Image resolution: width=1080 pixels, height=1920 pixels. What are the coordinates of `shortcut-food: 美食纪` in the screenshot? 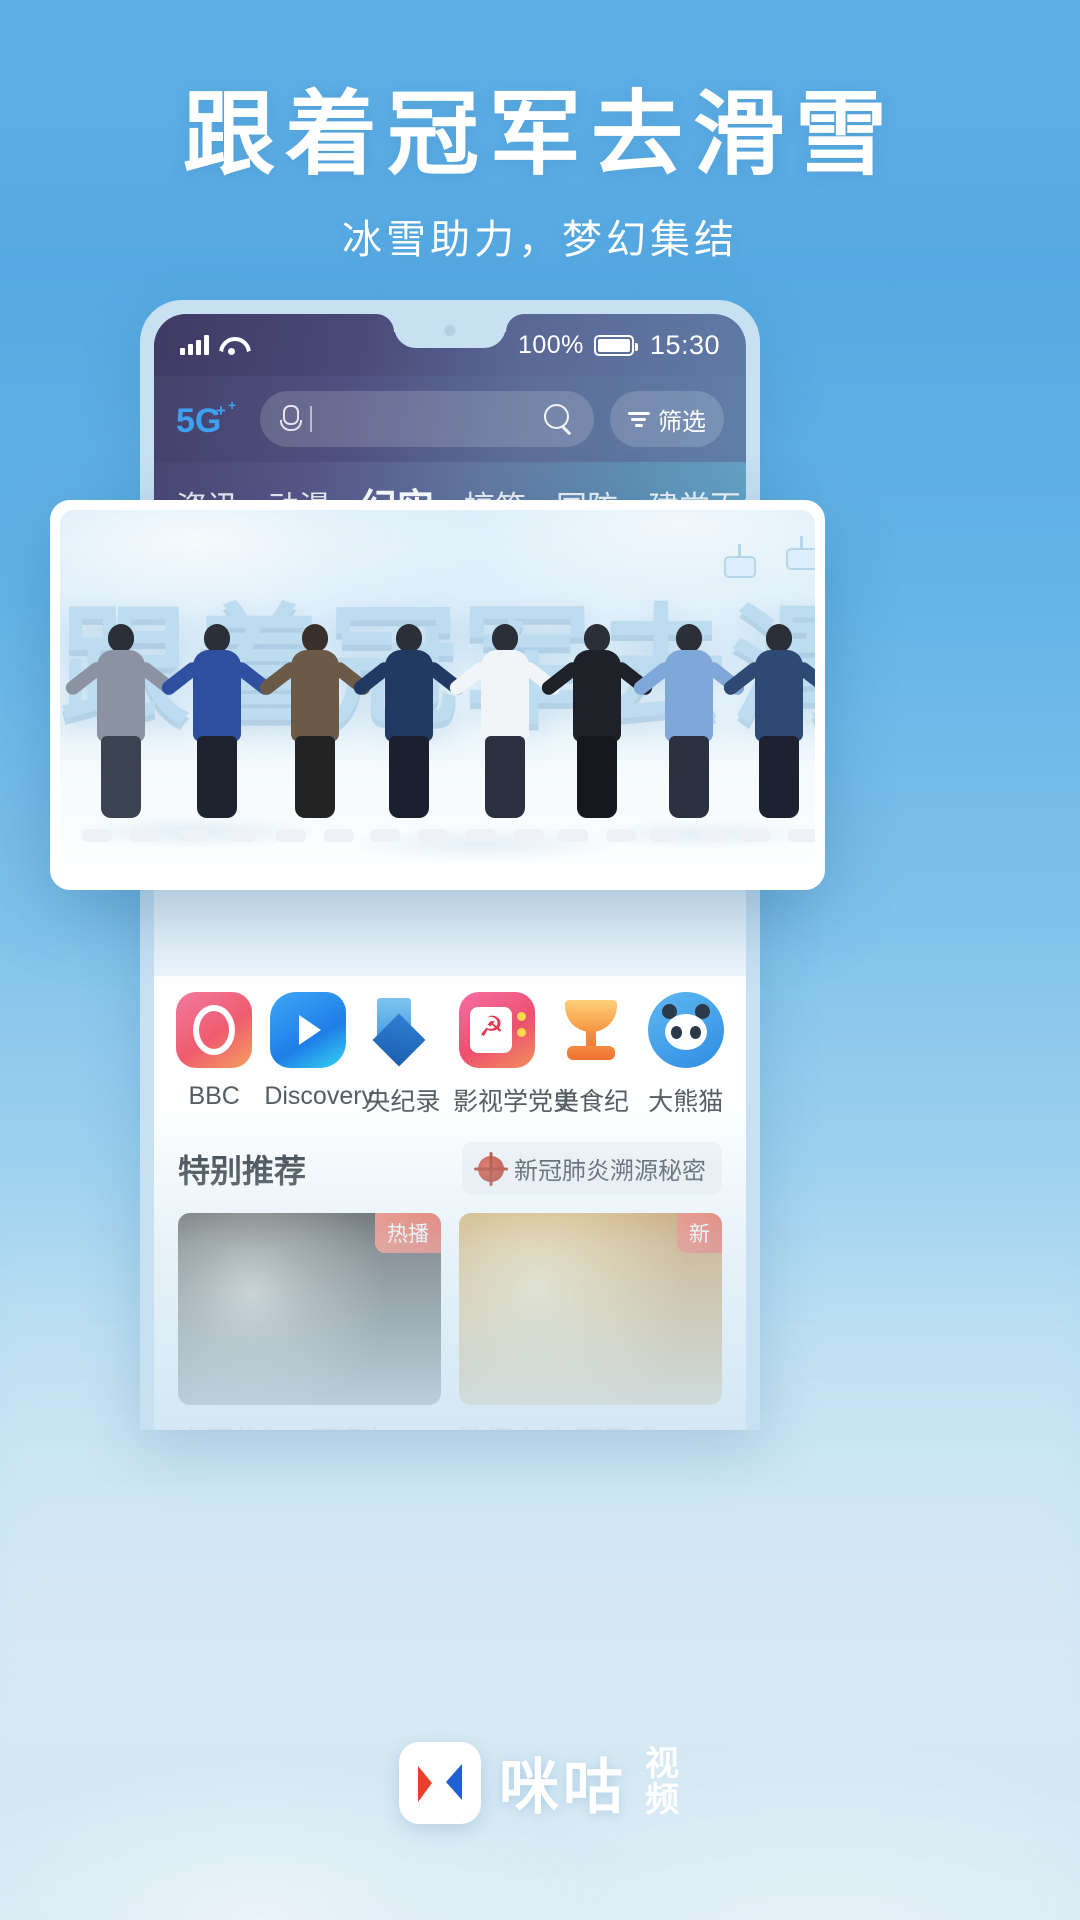 It's located at (591, 1055).